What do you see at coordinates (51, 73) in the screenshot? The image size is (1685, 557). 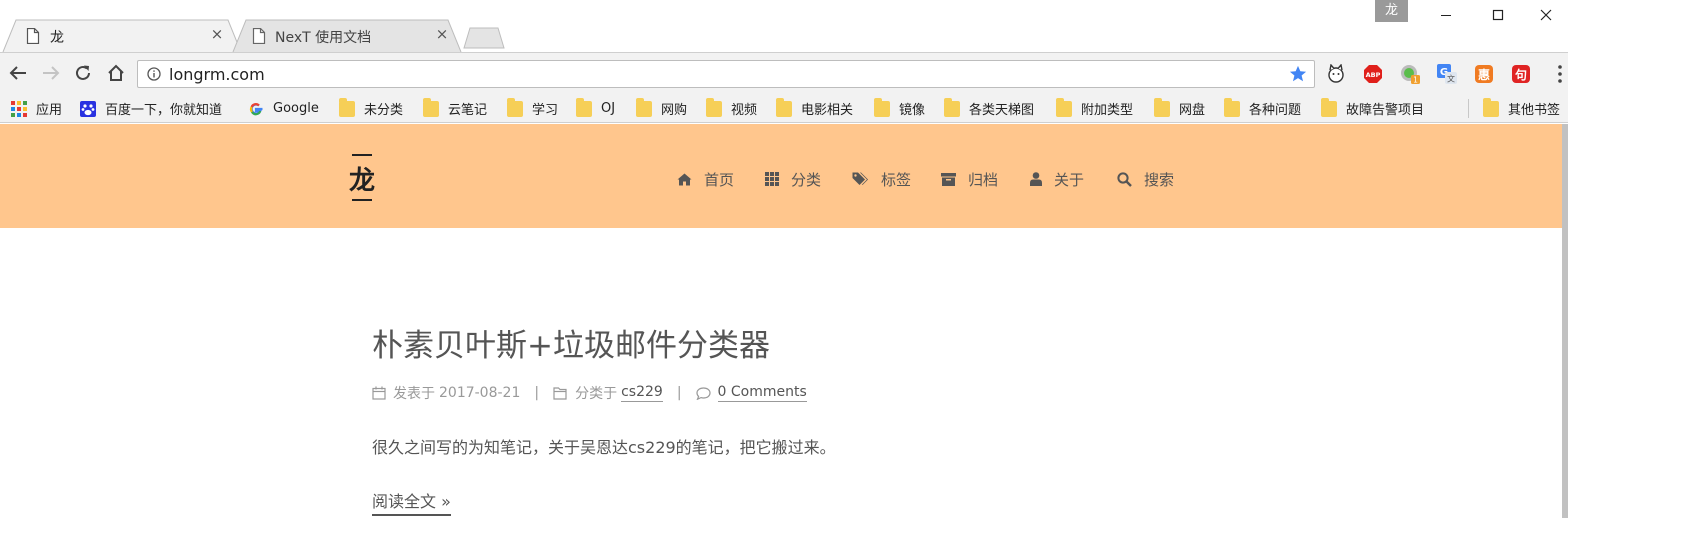 I see `forward-button` at bounding box center [51, 73].